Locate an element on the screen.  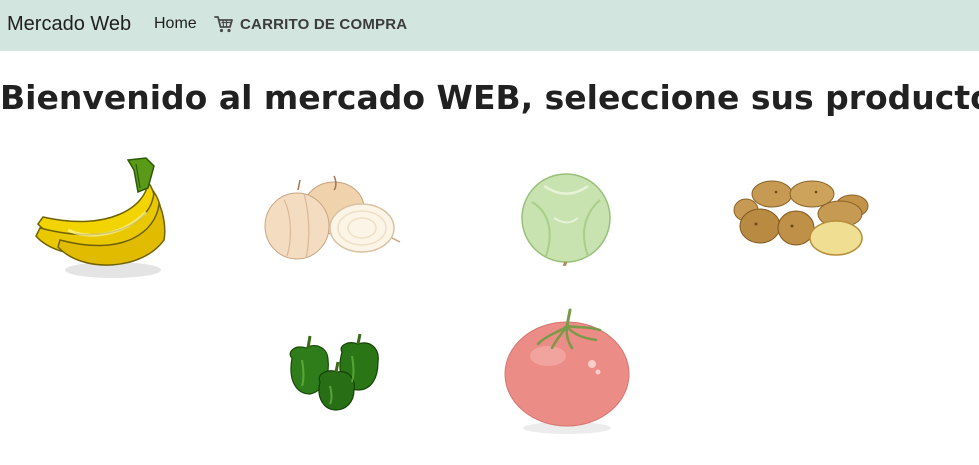
product-potato is located at coordinates (802, 218).